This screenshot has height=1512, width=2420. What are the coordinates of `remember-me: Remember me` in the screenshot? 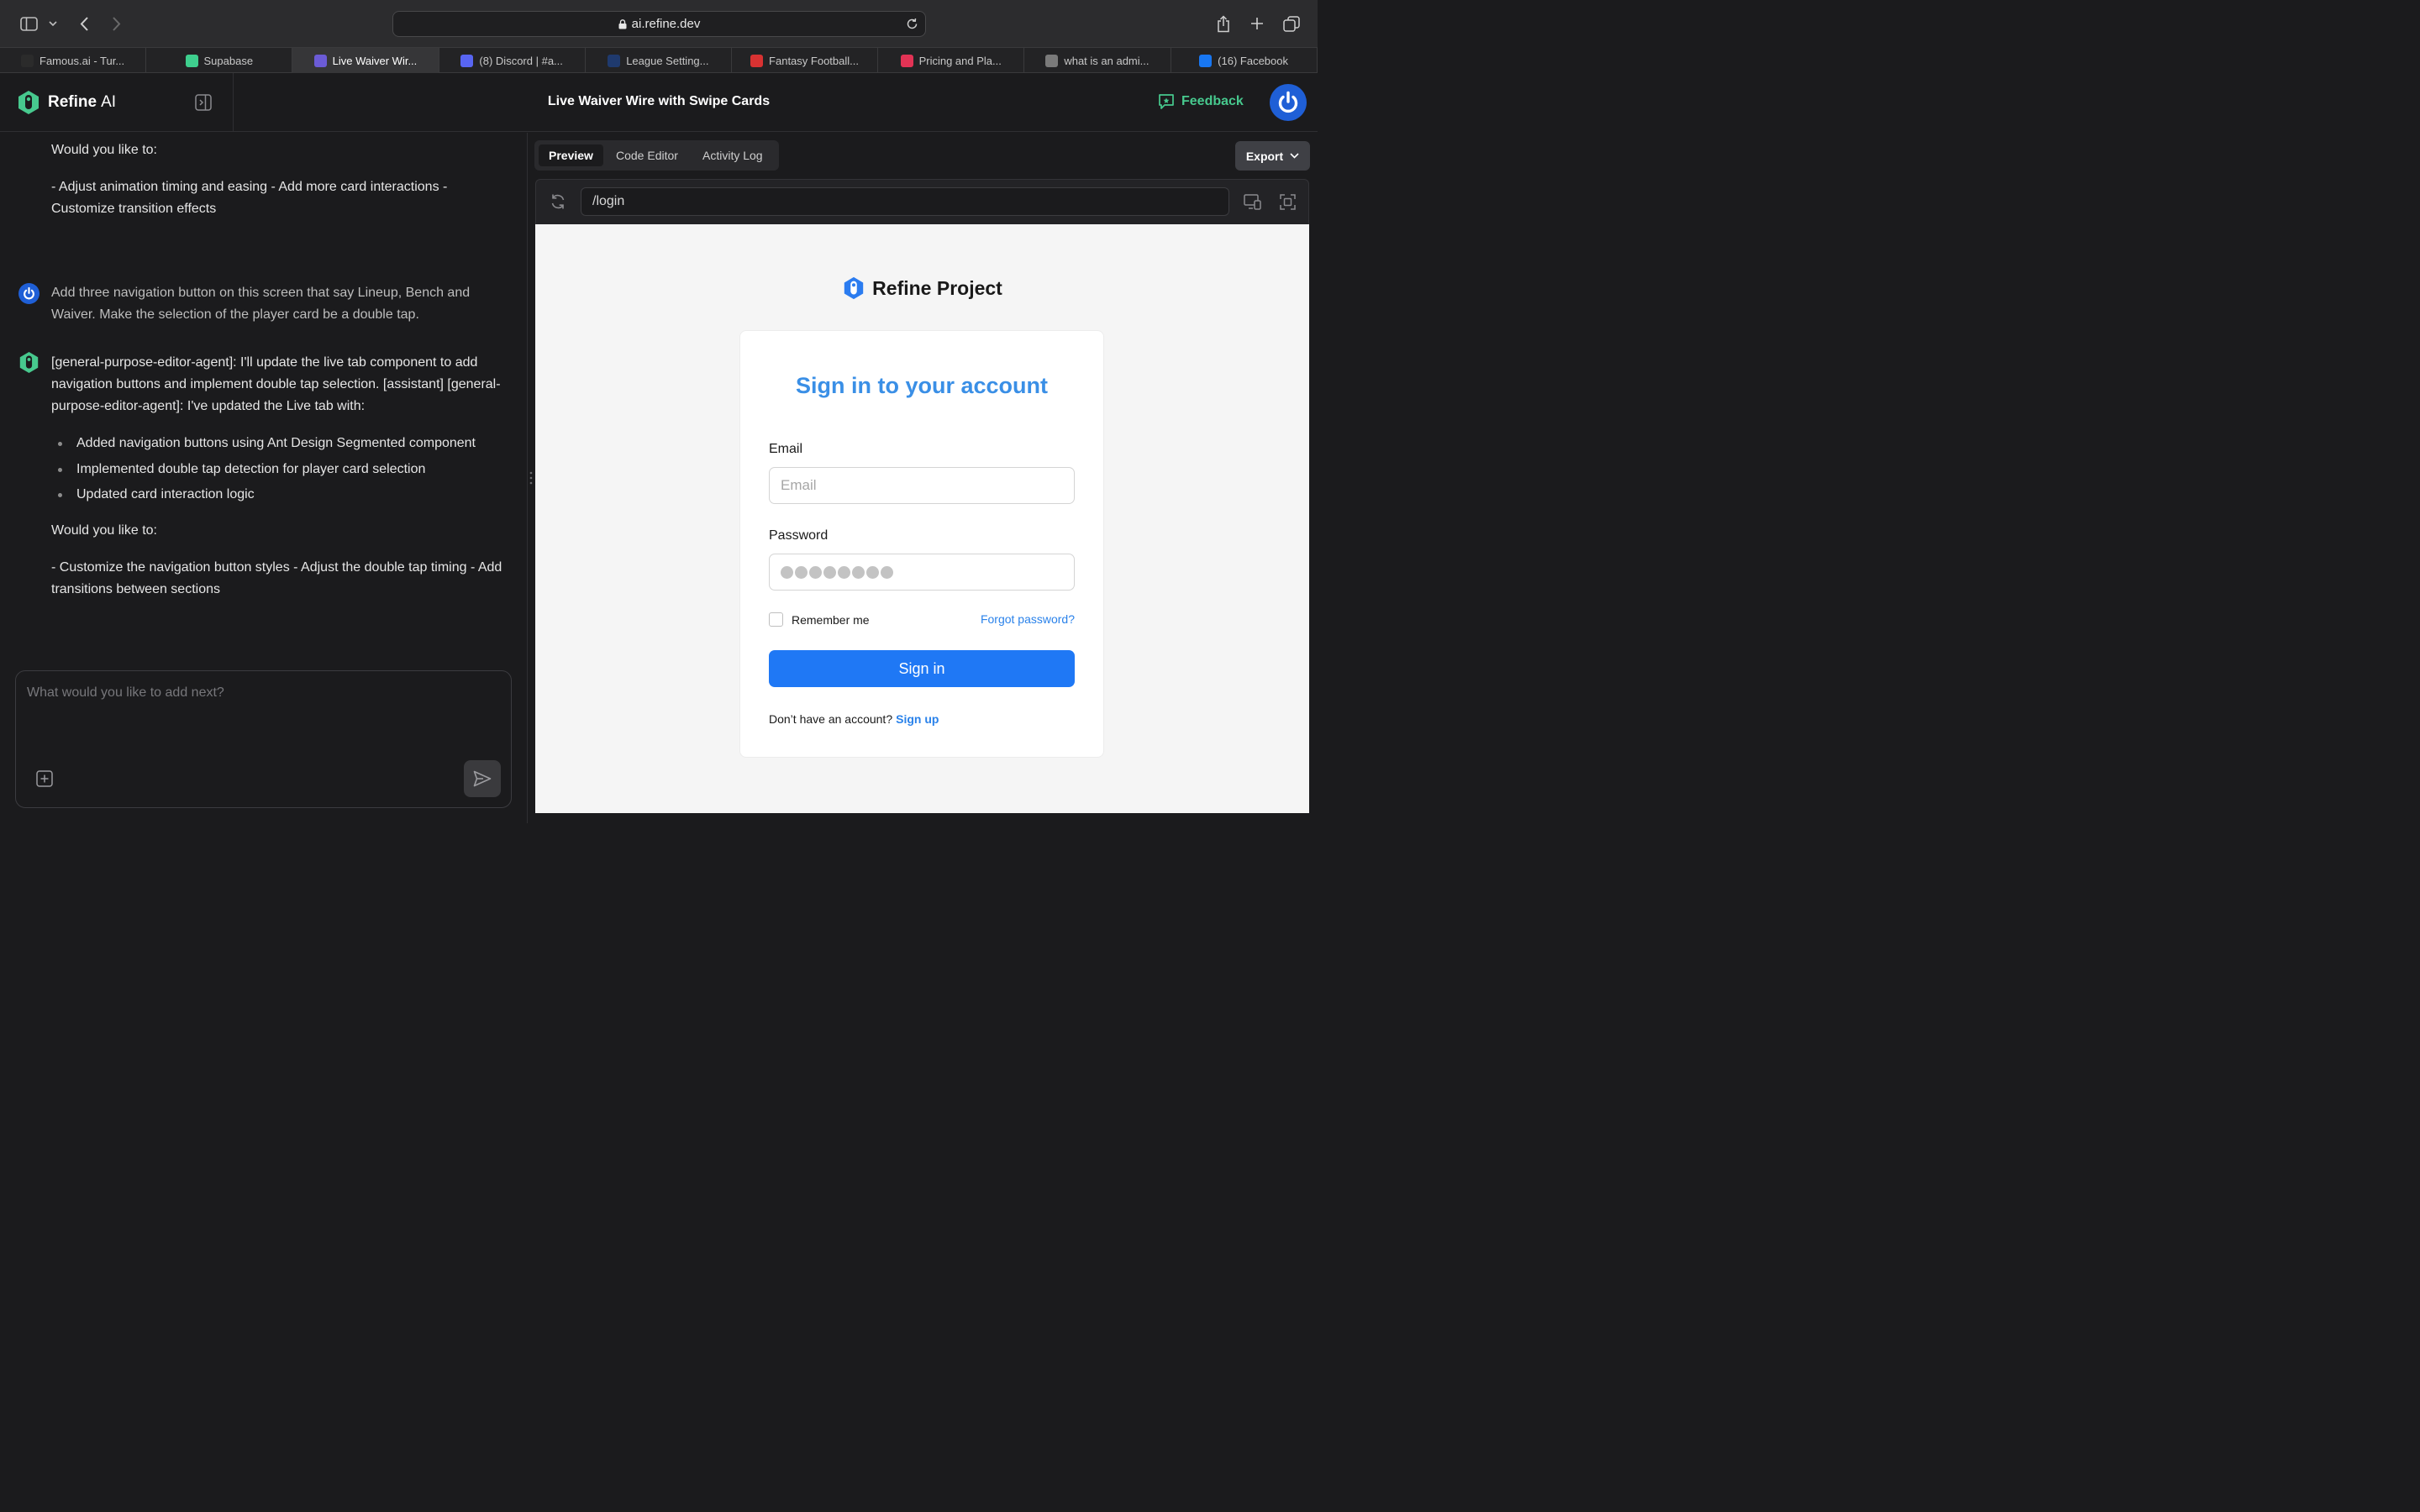 It's located at (819, 619).